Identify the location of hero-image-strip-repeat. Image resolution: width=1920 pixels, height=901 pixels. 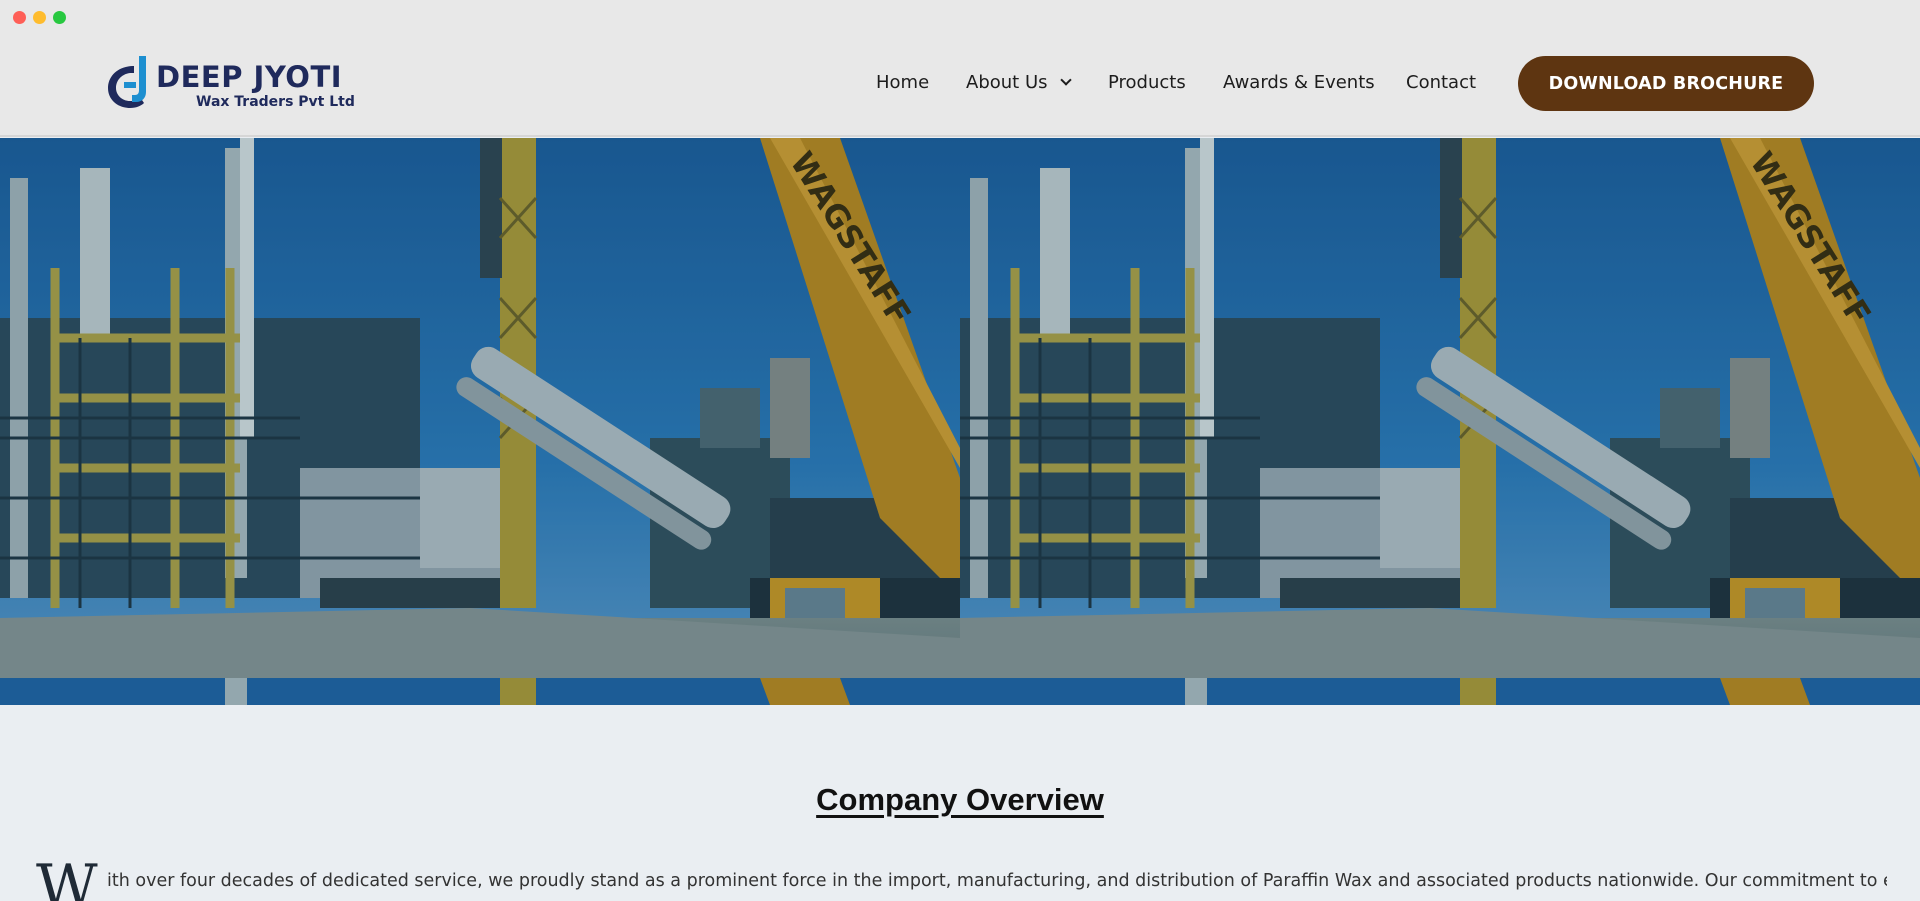
(1440, 691).